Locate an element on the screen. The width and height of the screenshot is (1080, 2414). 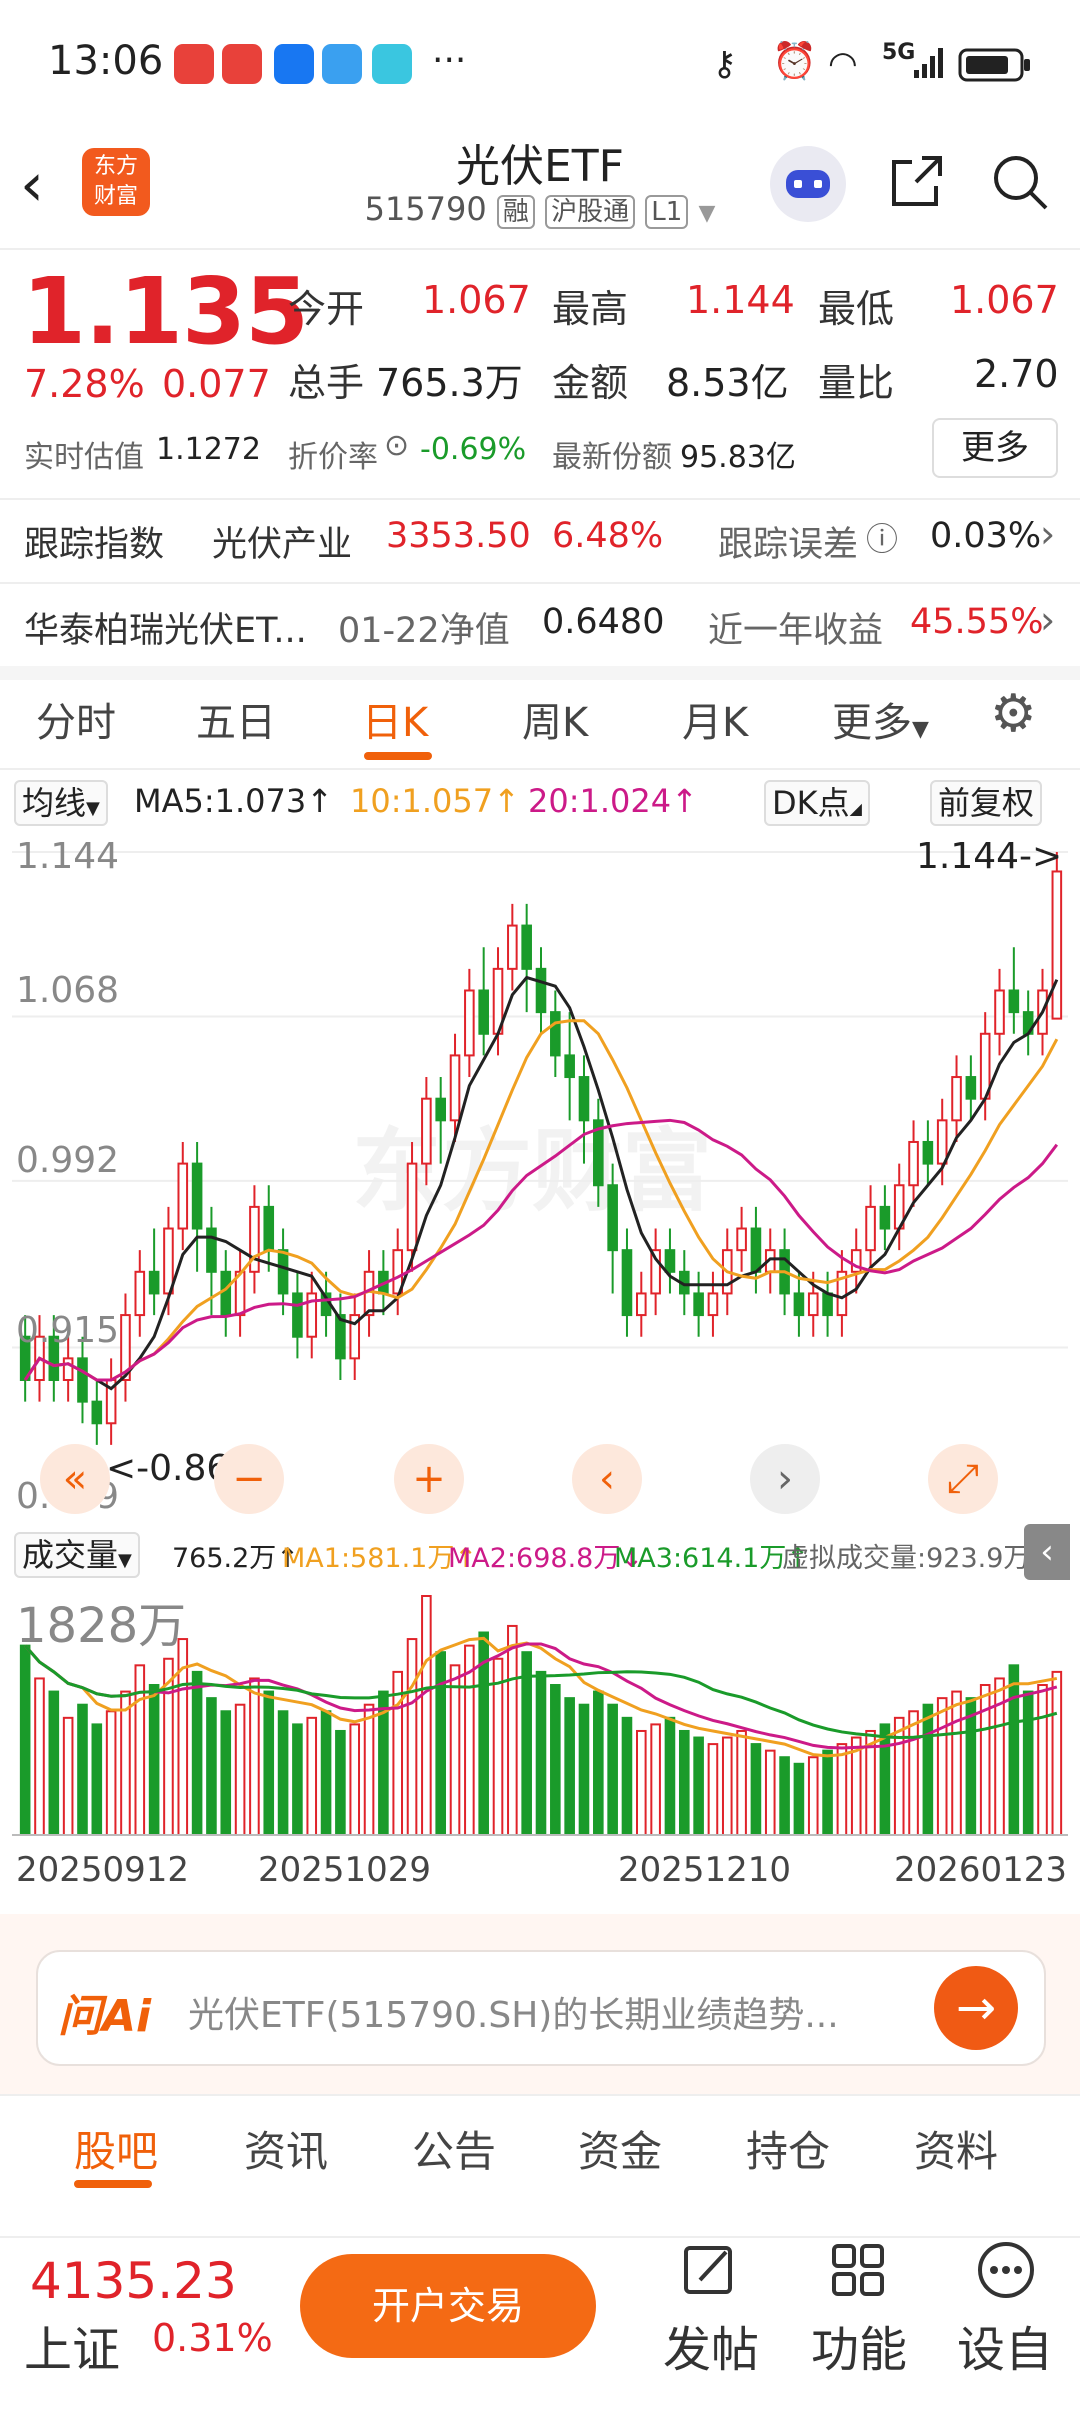
tab-announcements: 公告 is located at coordinates (454, 2148).